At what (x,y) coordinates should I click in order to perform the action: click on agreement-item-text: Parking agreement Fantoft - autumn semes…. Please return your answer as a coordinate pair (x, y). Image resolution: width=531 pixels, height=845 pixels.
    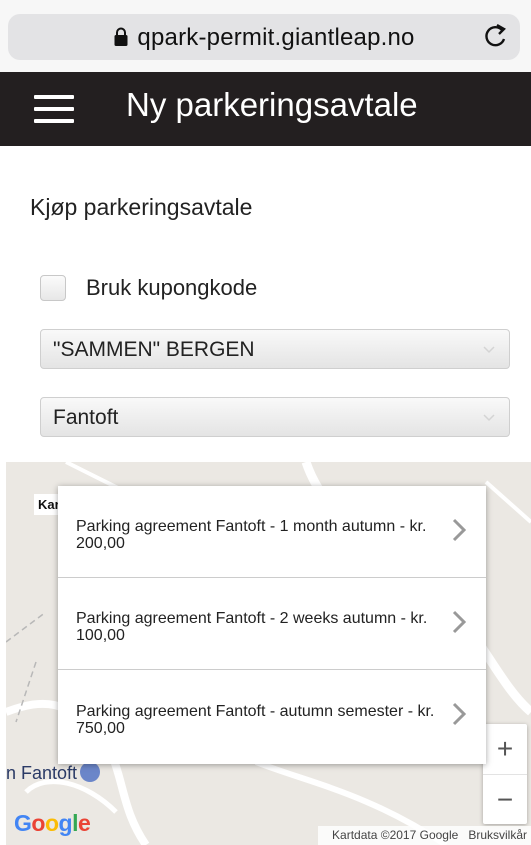
    Looking at the image, I should click on (255, 720).